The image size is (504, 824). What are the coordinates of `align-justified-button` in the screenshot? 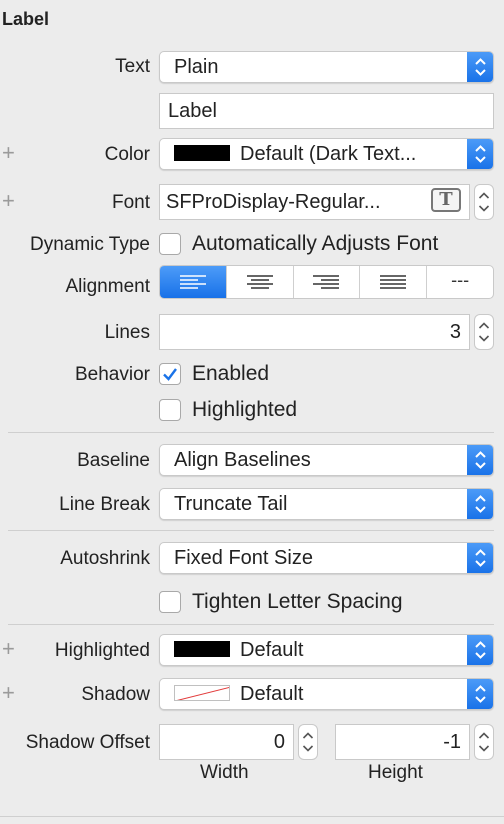 It's located at (392, 282).